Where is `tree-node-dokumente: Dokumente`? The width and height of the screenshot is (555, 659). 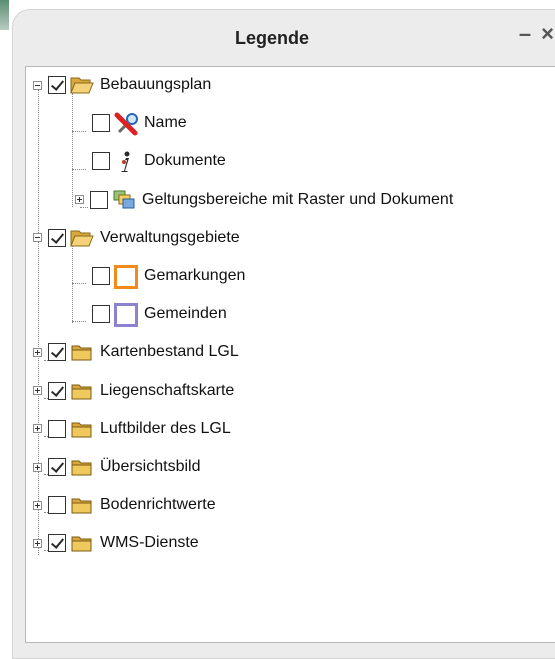 tree-node-dokumente: Dokumente is located at coordinates (146, 161).